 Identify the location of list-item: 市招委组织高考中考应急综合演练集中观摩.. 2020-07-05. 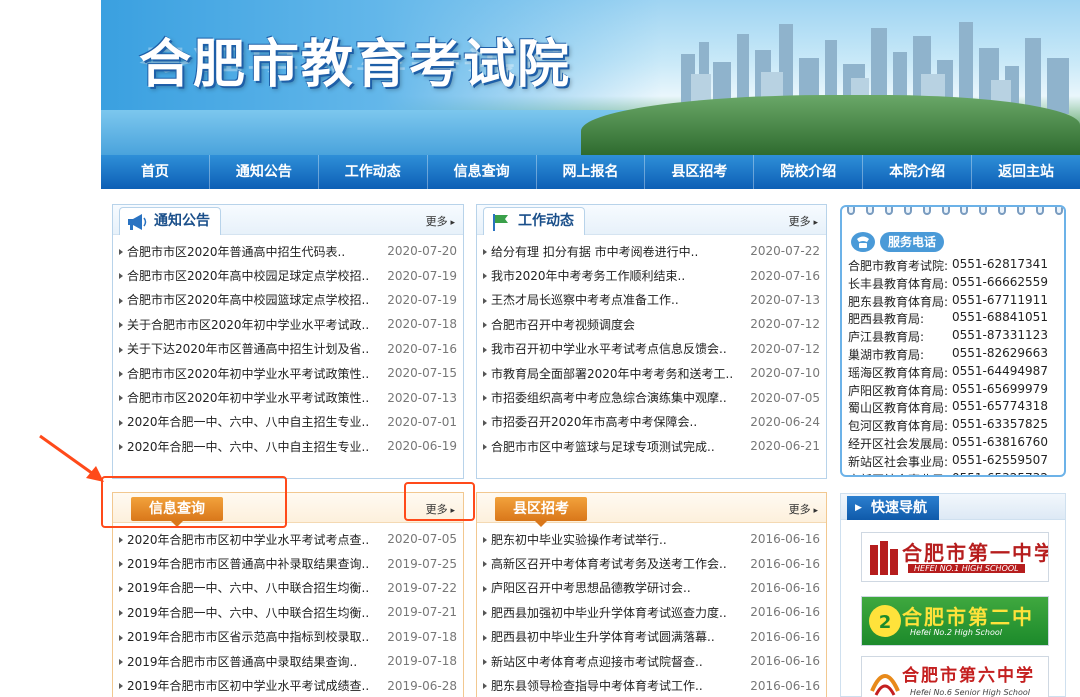
(651, 397).